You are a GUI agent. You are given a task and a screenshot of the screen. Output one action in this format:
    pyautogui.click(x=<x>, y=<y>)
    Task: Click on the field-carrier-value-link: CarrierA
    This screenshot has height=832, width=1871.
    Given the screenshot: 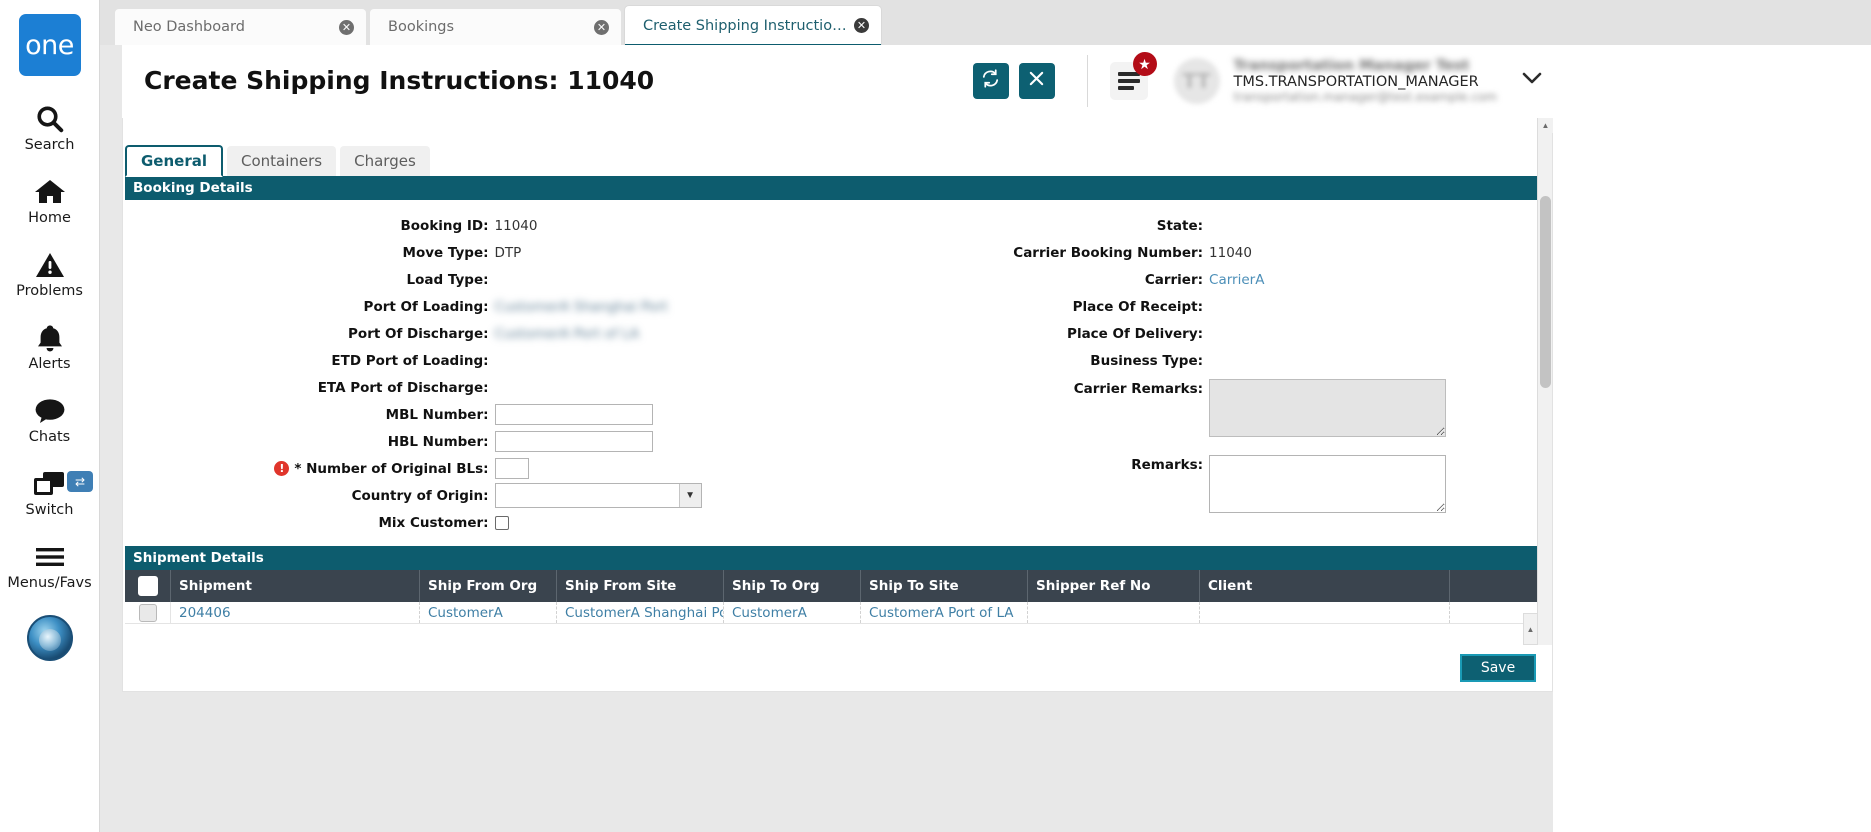 What is the action you would take?
    pyautogui.click(x=1236, y=280)
    